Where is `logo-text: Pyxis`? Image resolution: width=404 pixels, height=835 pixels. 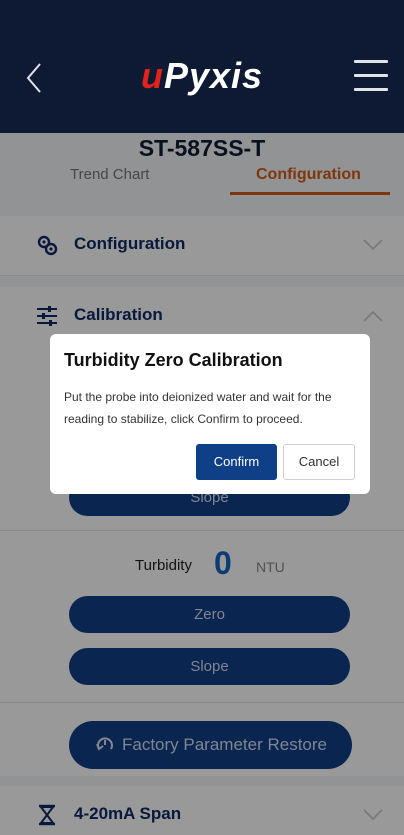
logo-text: Pyxis is located at coordinates (213, 75).